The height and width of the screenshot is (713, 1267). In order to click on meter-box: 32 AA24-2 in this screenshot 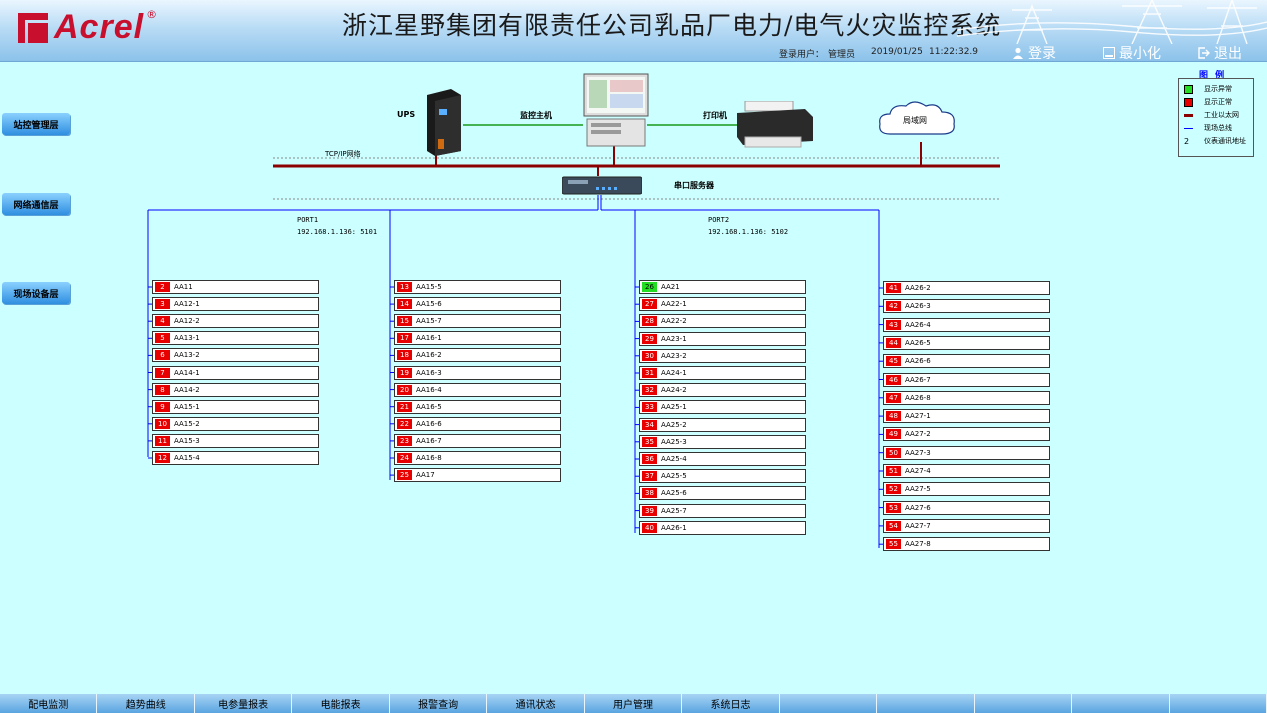, I will do `click(722, 390)`.